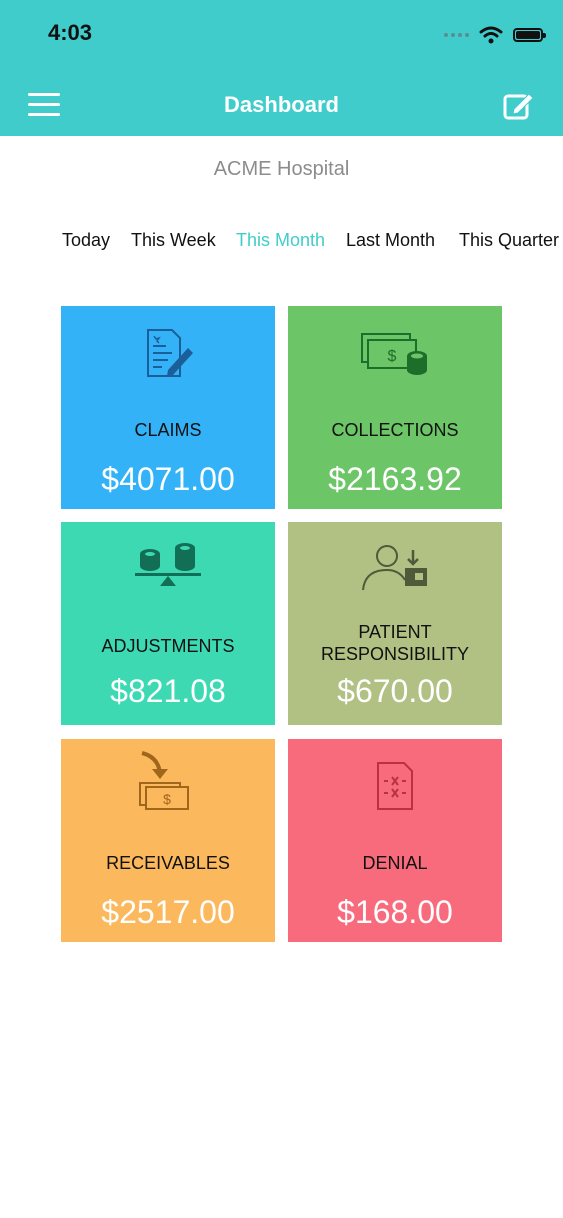 This screenshot has height=1218, width=563. I want to click on cash-coins-icon: $, so click(395, 356).